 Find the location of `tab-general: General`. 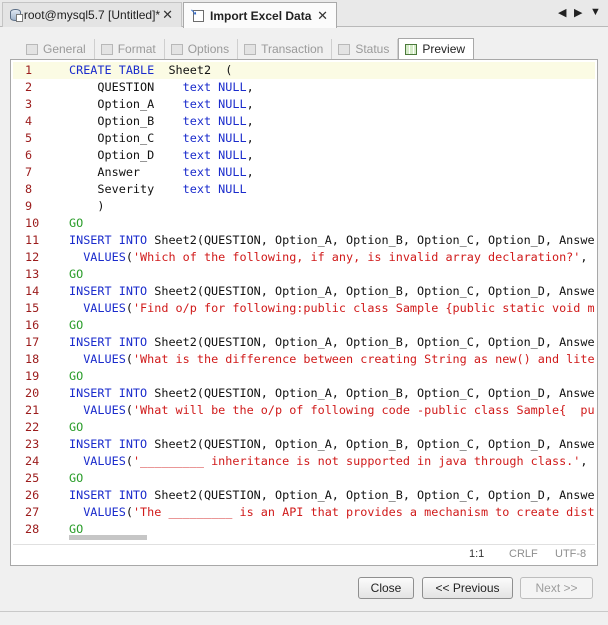

tab-general: General is located at coordinates (57, 49).